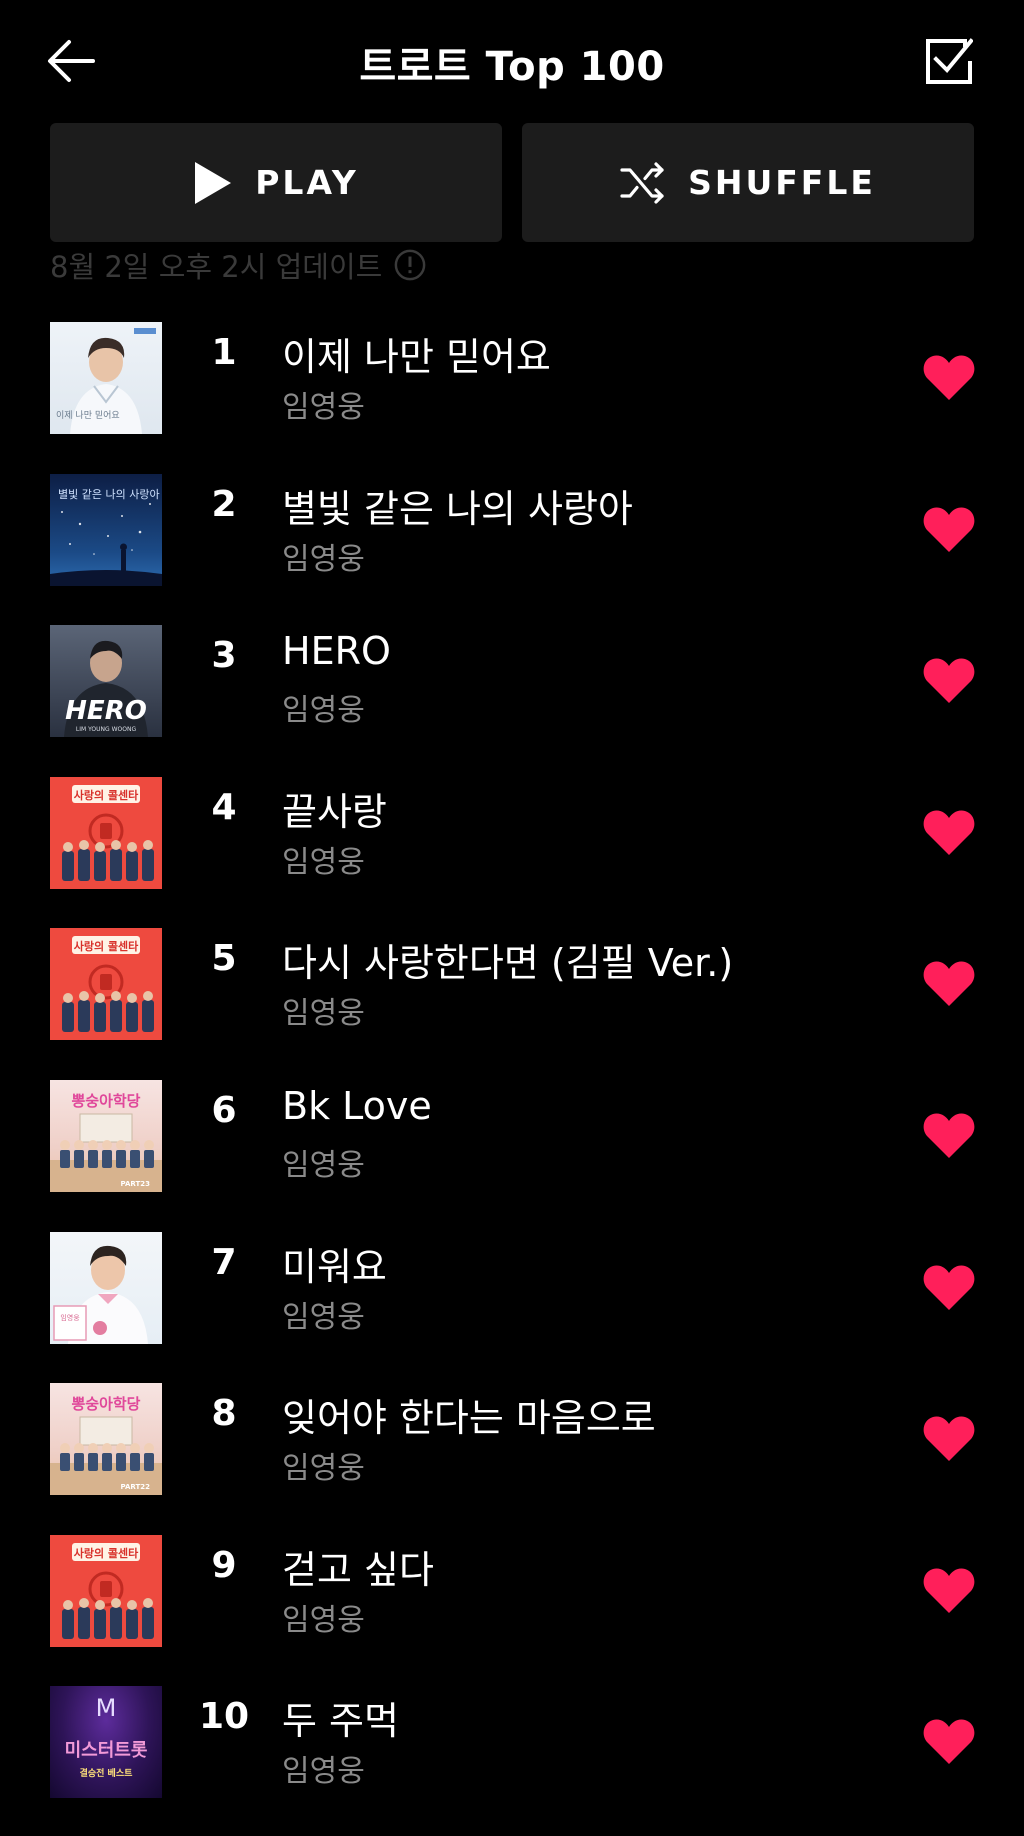 The image size is (1024, 1836). What do you see at coordinates (136, 1184) in the screenshot?
I see `album-cover-subtext: PART23` at bounding box center [136, 1184].